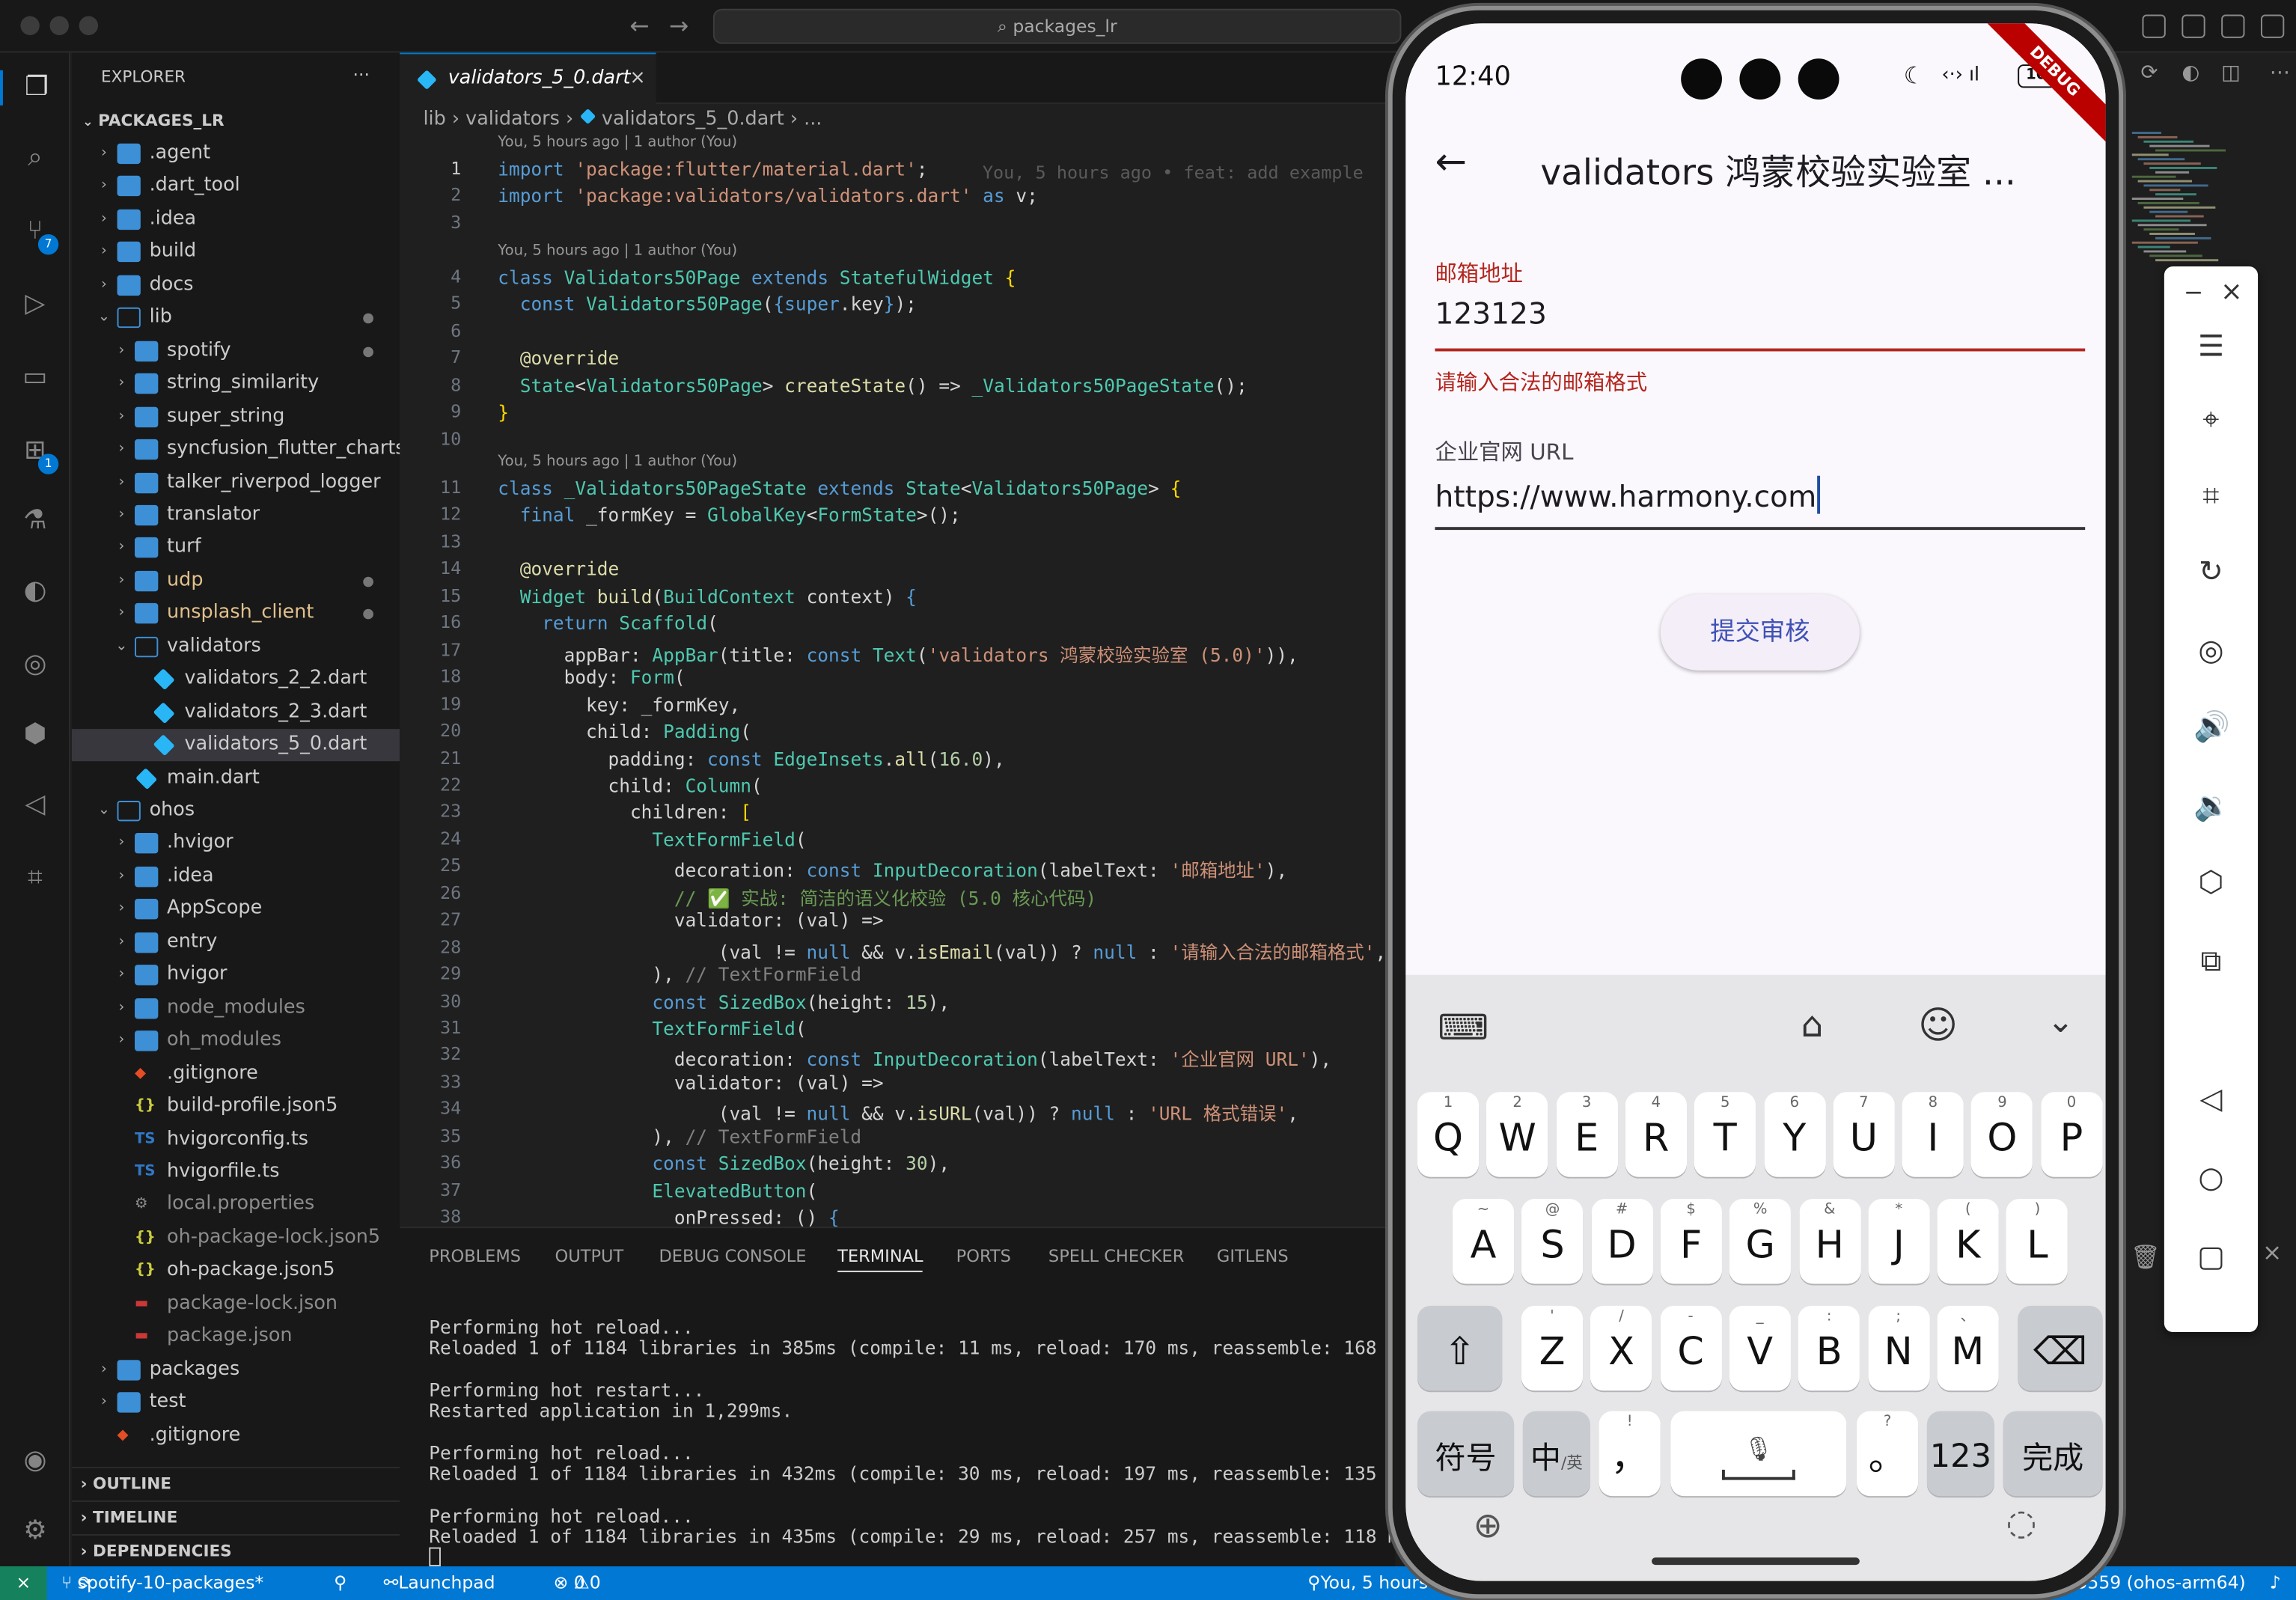 This screenshot has width=2296, height=1600. Describe the element at coordinates (236, 942) in the screenshot. I see `tree-item: › entry` at that location.